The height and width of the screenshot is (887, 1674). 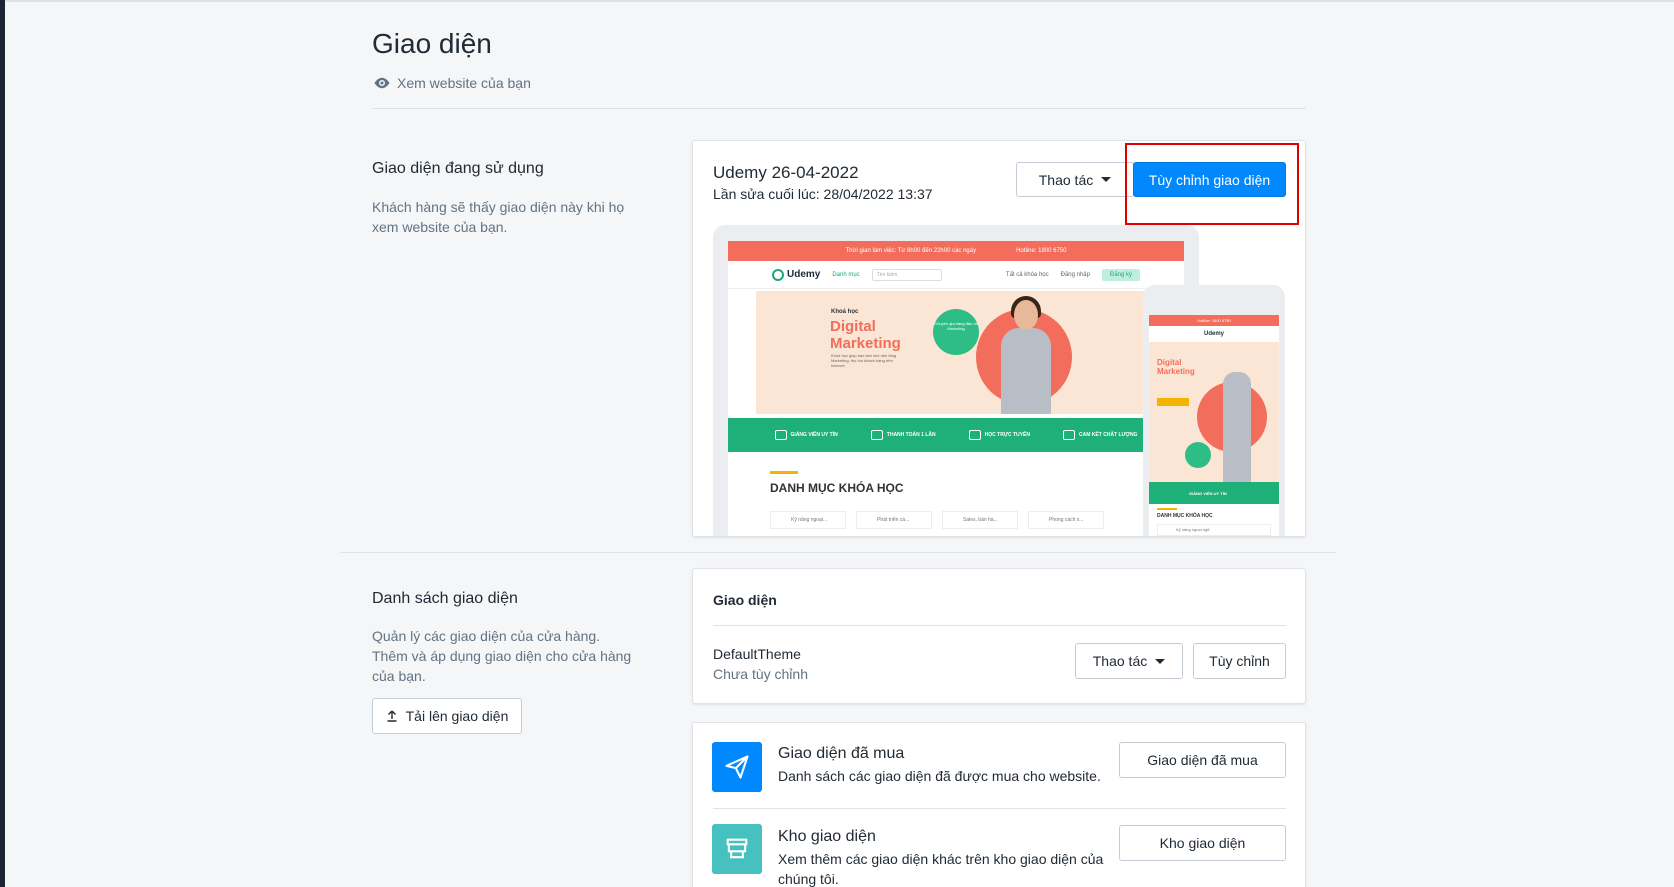 I want to click on preview-hero-line1: Digital, so click(x=853, y=326).